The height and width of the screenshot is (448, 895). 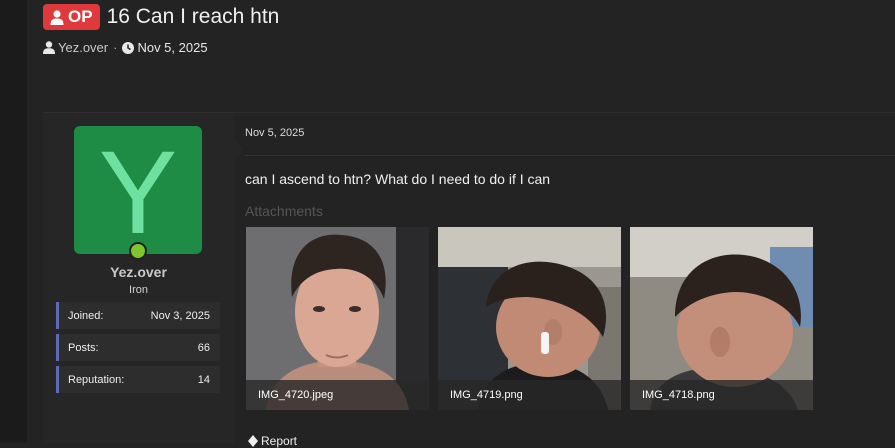 What do you see at coordinates (570, 155) in the screenshot?
I see `post-divider` at bounding box center [570, 155].